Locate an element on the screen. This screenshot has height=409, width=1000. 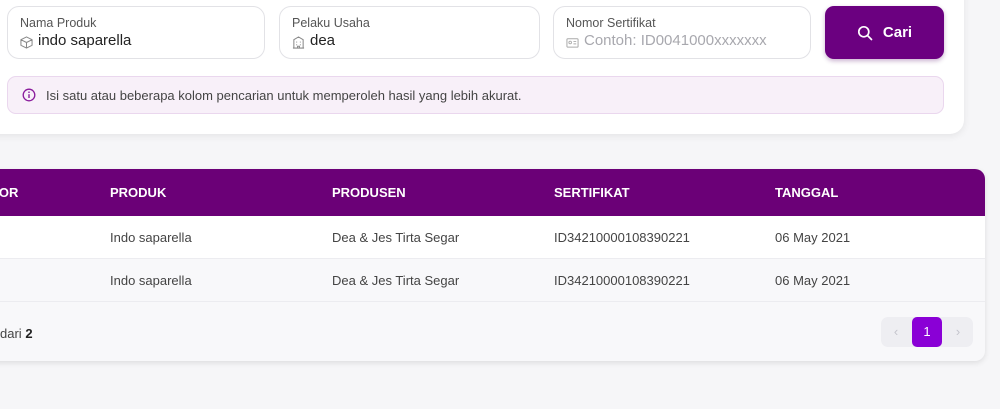
pelaku-usaha-input: dea is located at coordinates (322, 40).